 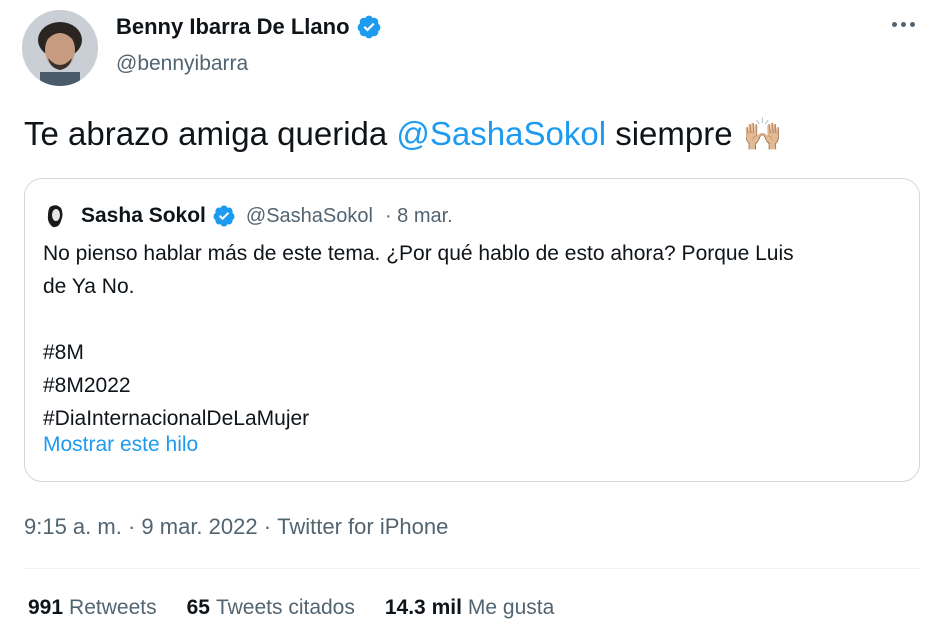 I want to click on author-avatar-image, so click(x=60, y=48).